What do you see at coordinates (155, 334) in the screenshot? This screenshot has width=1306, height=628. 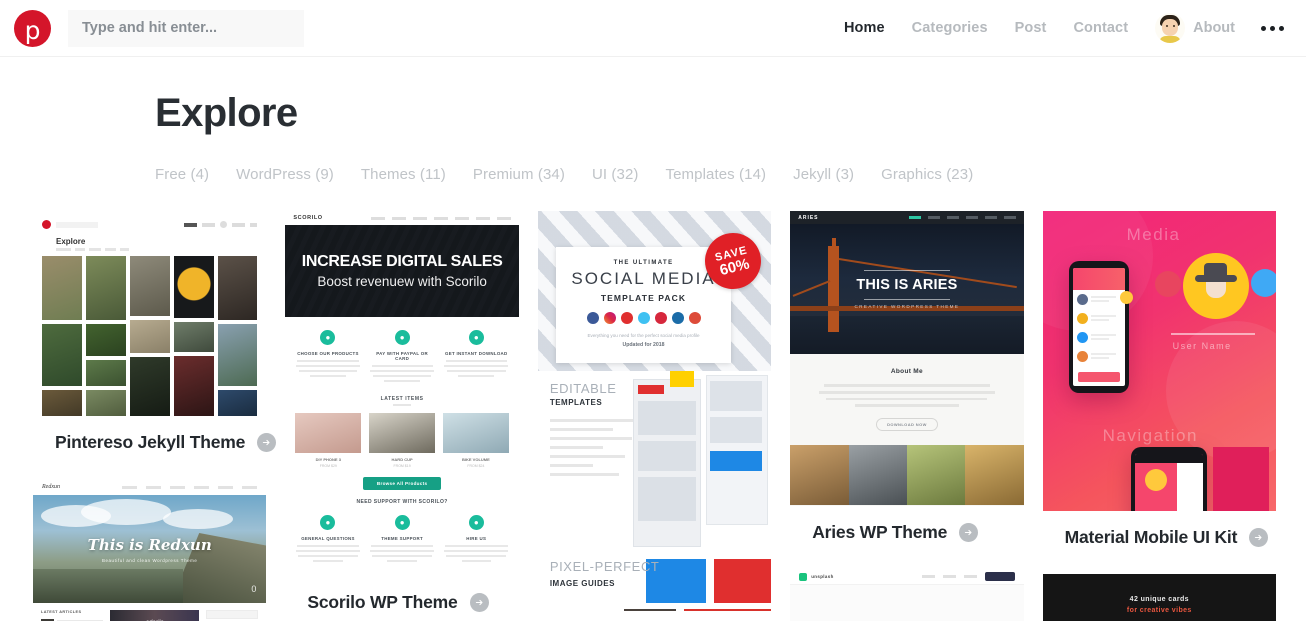 I see `card-pintereso-jekyll-theme: Explore Pintereso Jekyll Theme` at bounding box center [155, 334].